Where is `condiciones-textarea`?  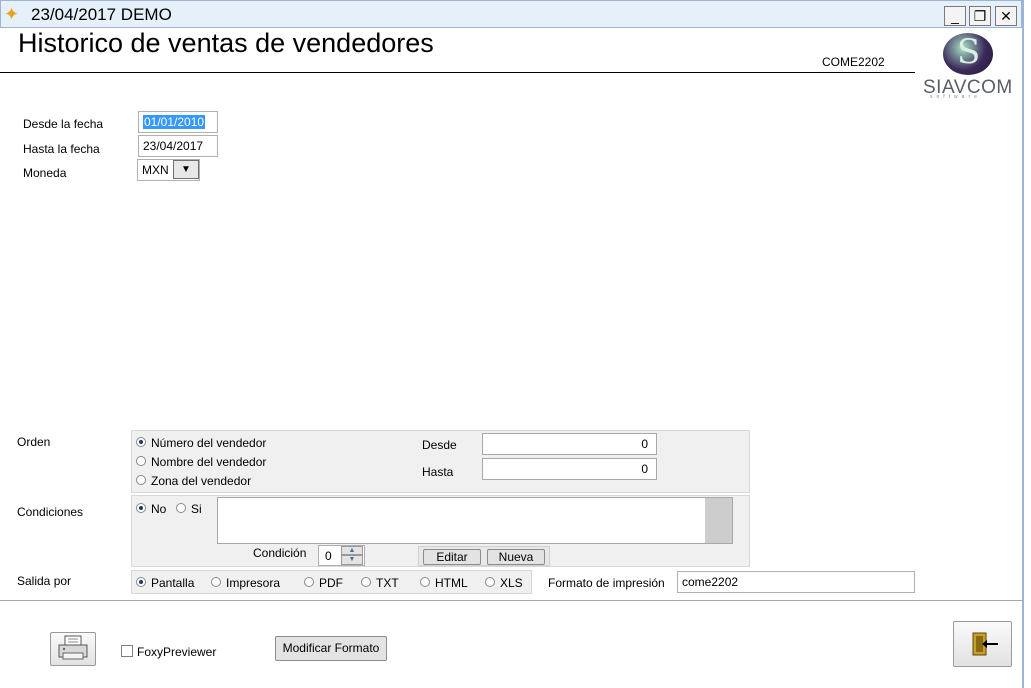 condiciones-textarea is located at coordinates (475, 520).